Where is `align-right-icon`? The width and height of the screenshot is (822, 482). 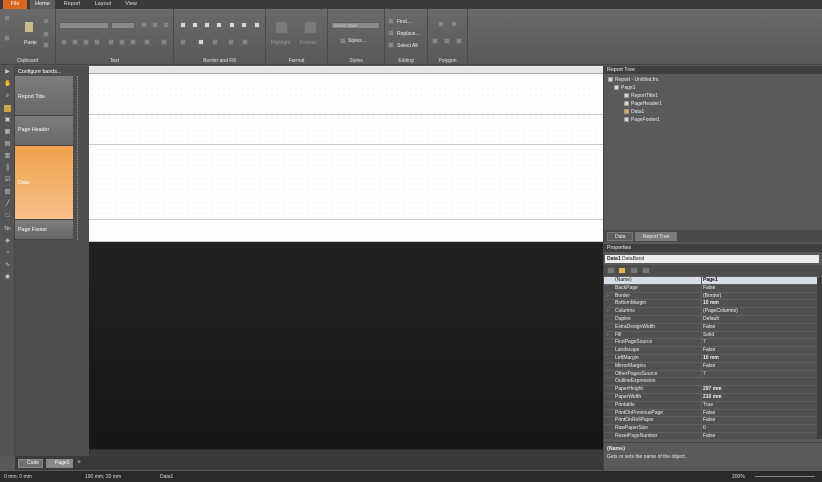
align-right-icon is located at coordinates (86, 42).